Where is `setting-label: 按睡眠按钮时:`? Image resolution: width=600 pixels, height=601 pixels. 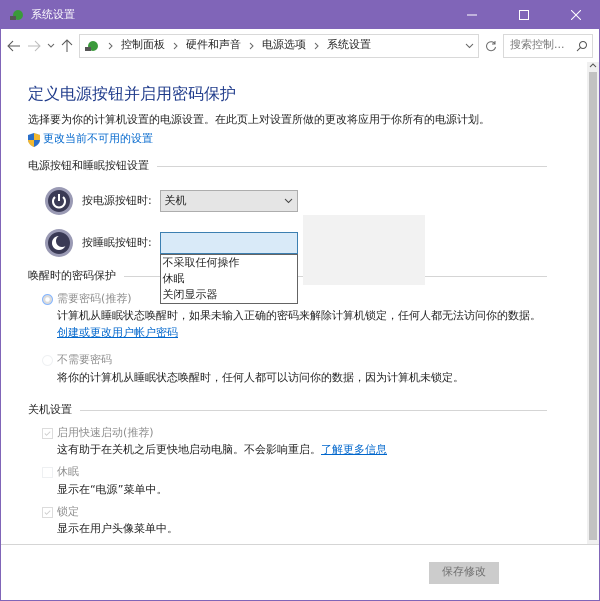 setting-label: 按睡眠按钮时: is located at coordinates (117, 243).